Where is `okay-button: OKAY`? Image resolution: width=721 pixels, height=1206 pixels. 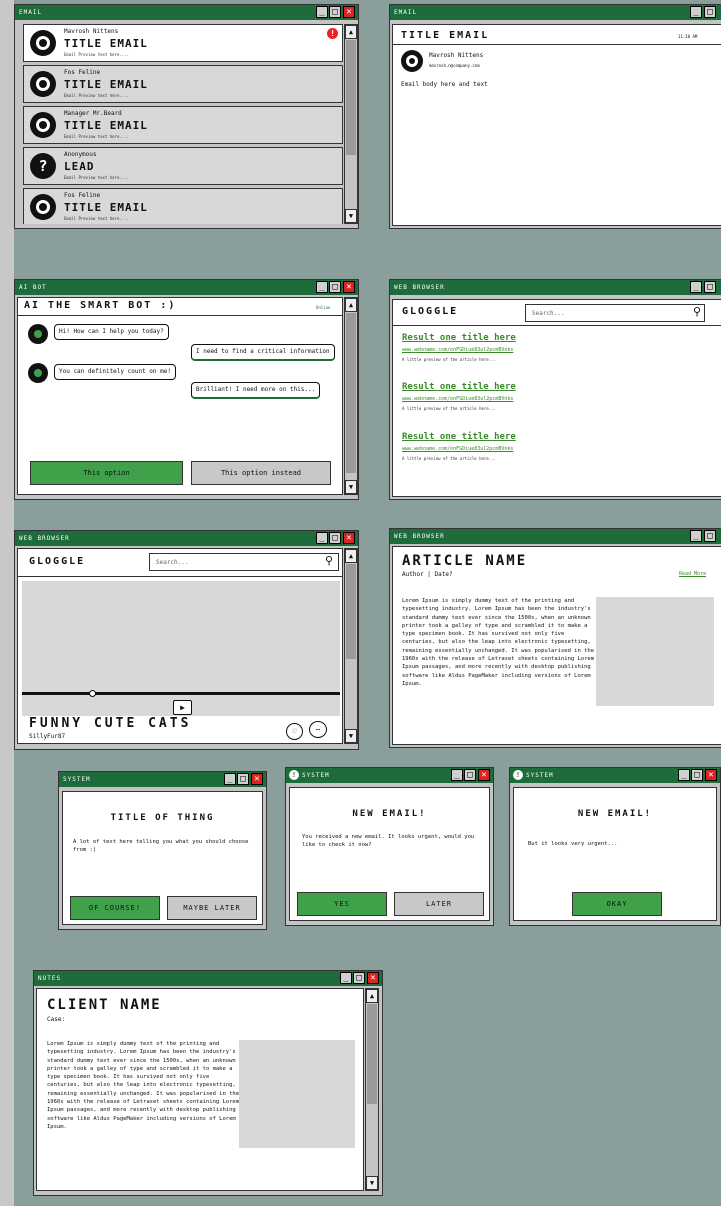 okay-button: OKAY is located at coordinates (617, 904).